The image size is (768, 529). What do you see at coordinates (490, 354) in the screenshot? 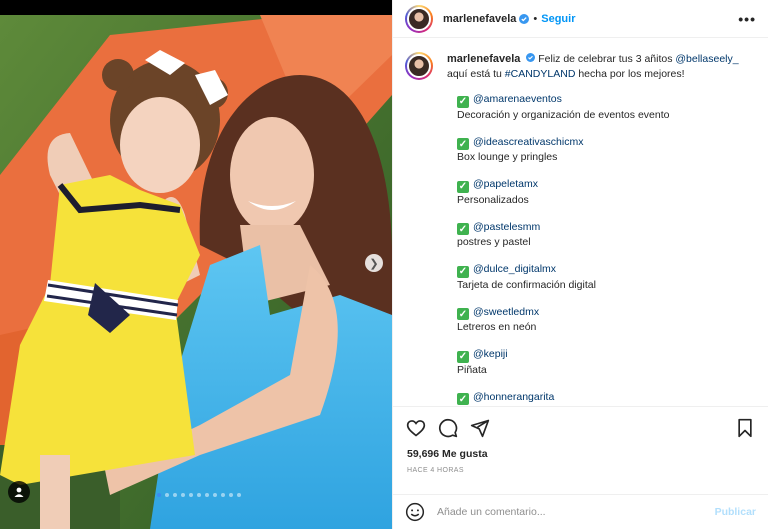
I see `credit-handle-link: @kepiji` at bounding box center [490, 354].